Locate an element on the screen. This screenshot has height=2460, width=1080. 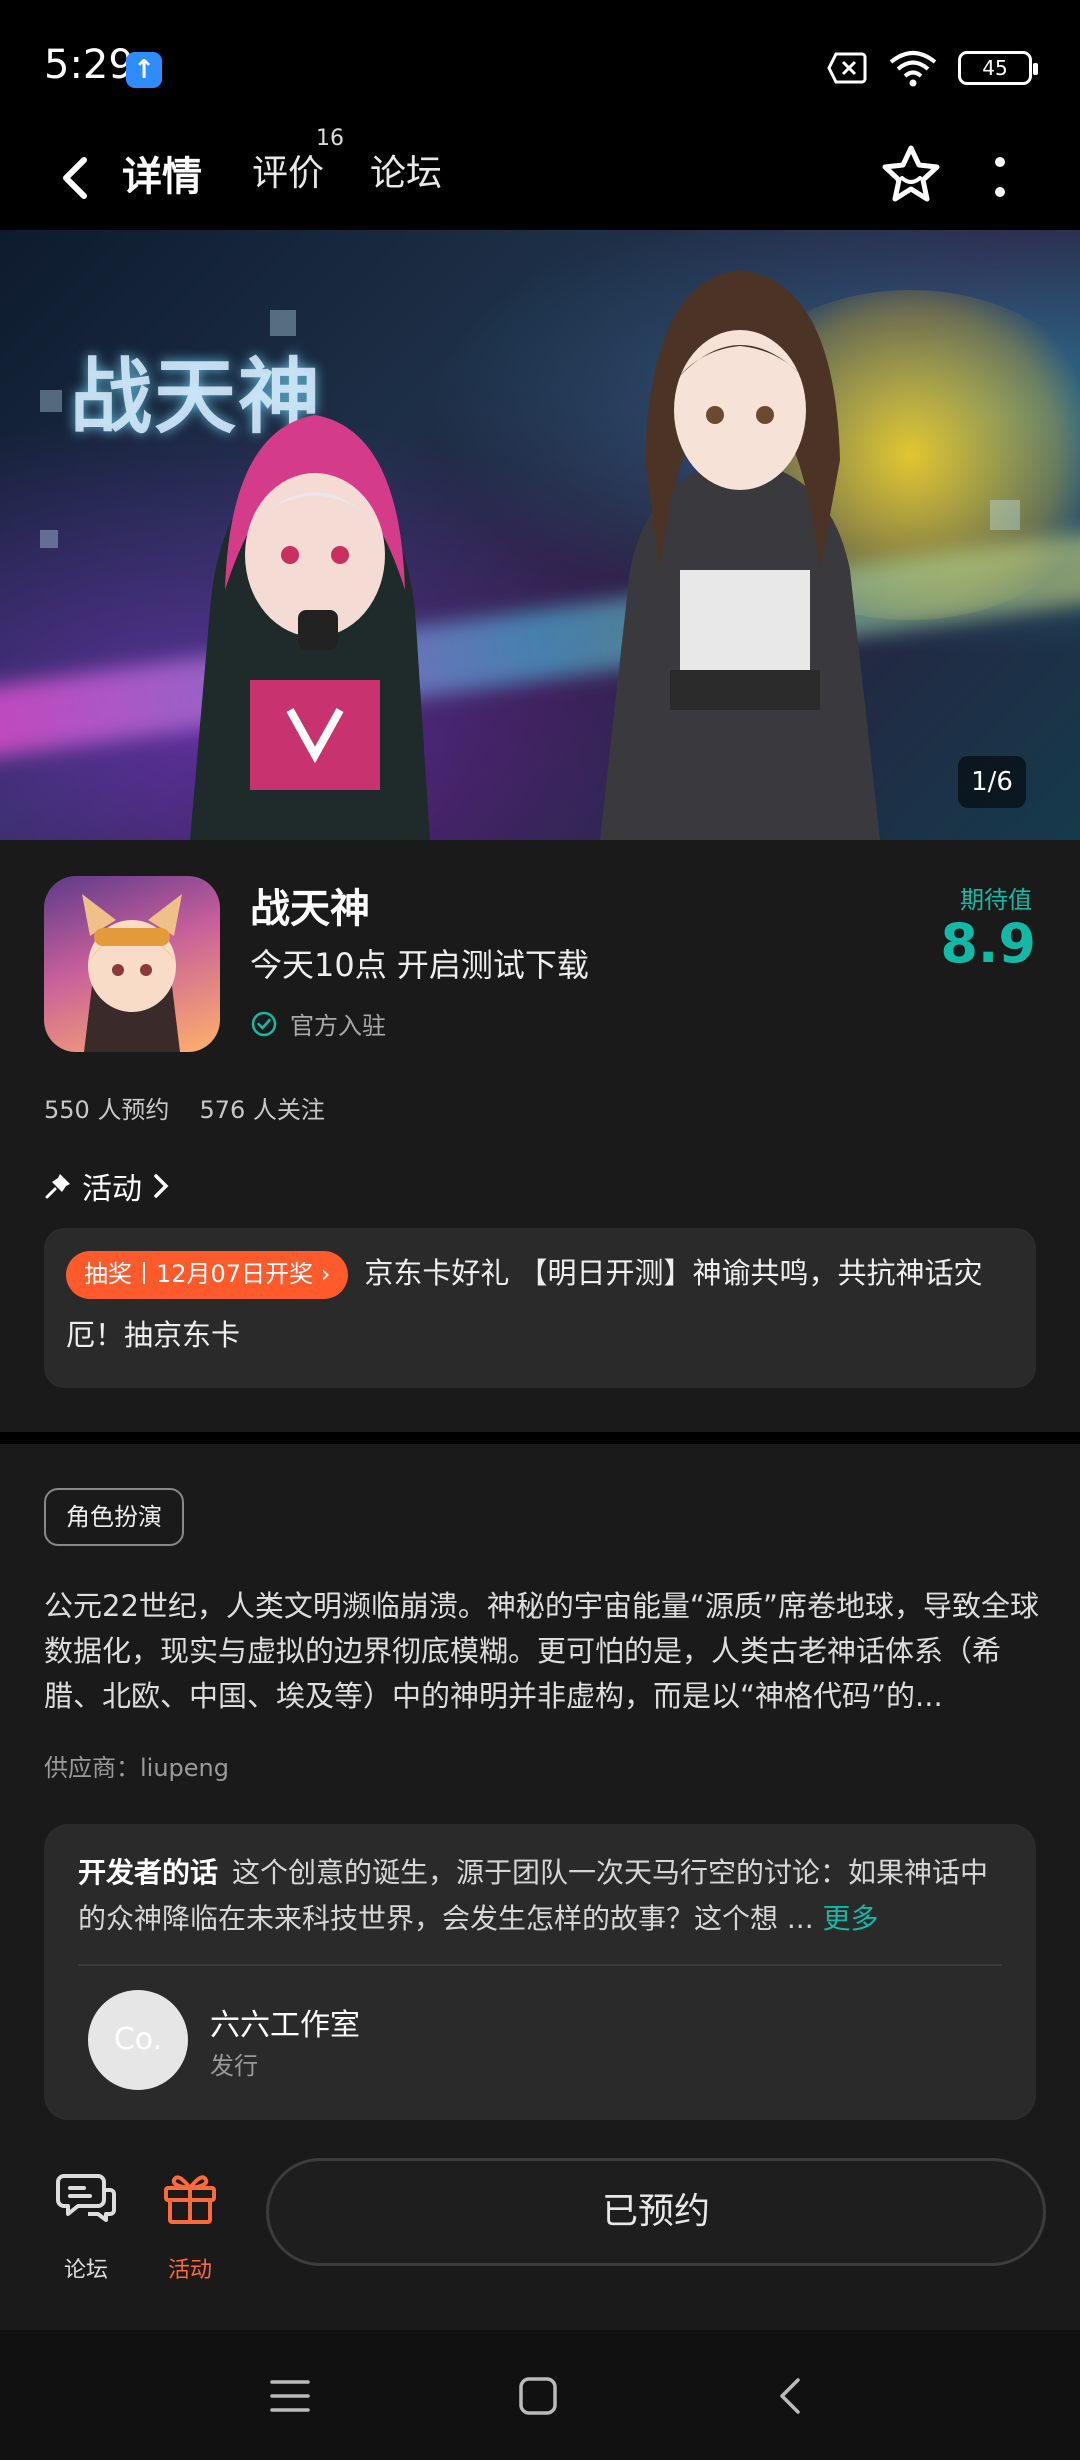
verified-check-icon is located at coordinates (264, 1023).